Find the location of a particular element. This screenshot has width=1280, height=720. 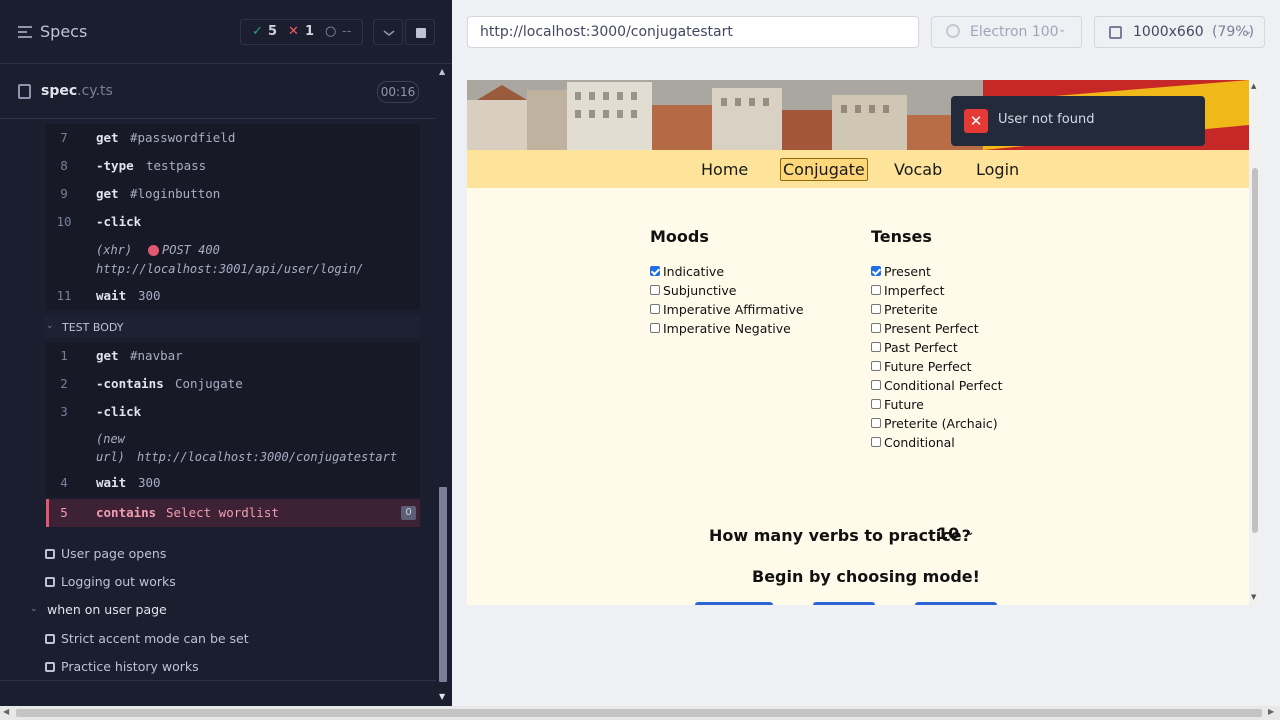

close-icon: ✕ is located at coordinates (976, 121).